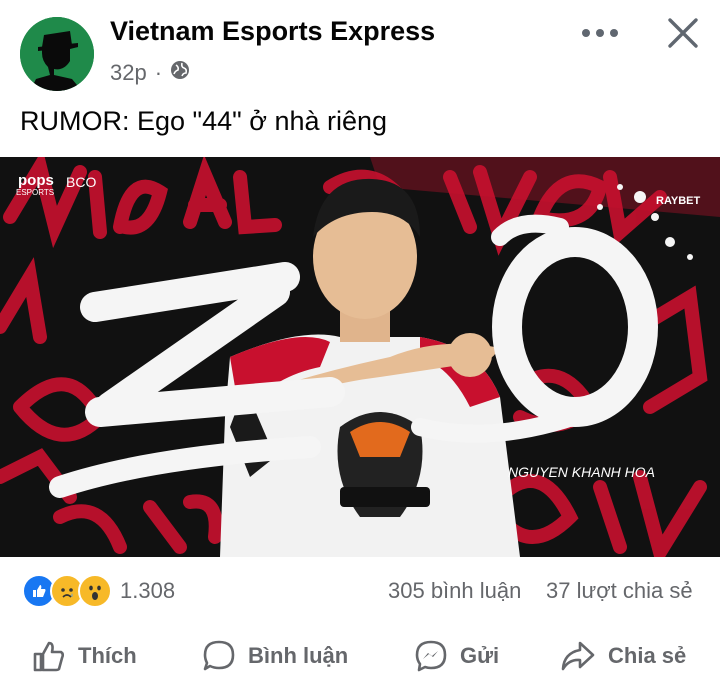 Image resolution: width=720 pixels, height=689 pixels. I want to click on send-button: Gửi, so click(456, 656).